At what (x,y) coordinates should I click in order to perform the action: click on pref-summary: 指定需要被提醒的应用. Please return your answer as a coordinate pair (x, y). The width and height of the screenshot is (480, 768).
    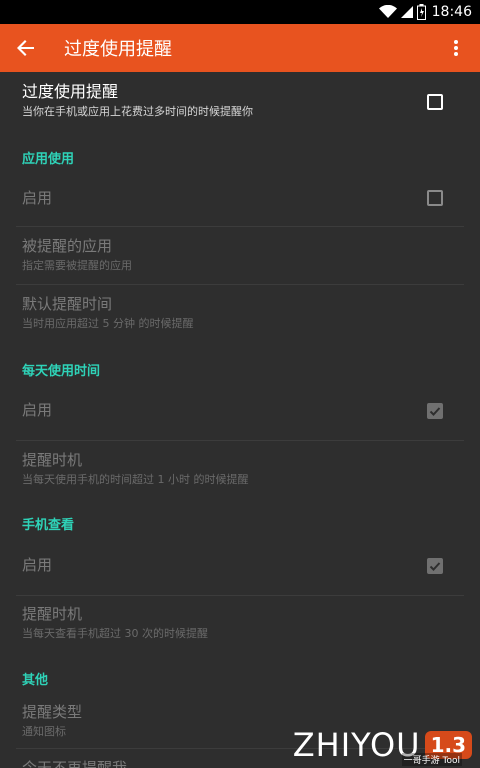
    Looking at the image, I should click on (77, 265).